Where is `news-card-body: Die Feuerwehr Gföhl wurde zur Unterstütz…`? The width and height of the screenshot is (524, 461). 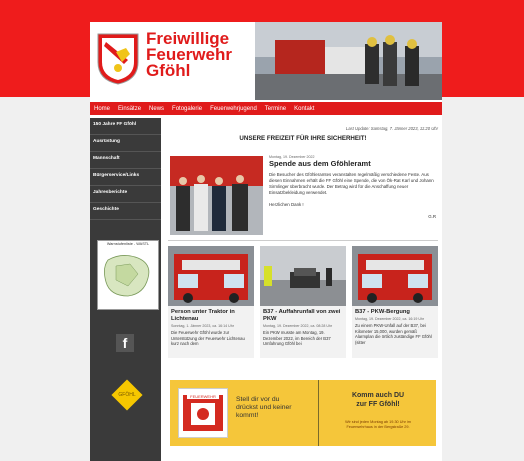 news-card-body: Die Feuerwehr Gföhl wurde zur Unterstütz… is located at coordinates (208, 338).